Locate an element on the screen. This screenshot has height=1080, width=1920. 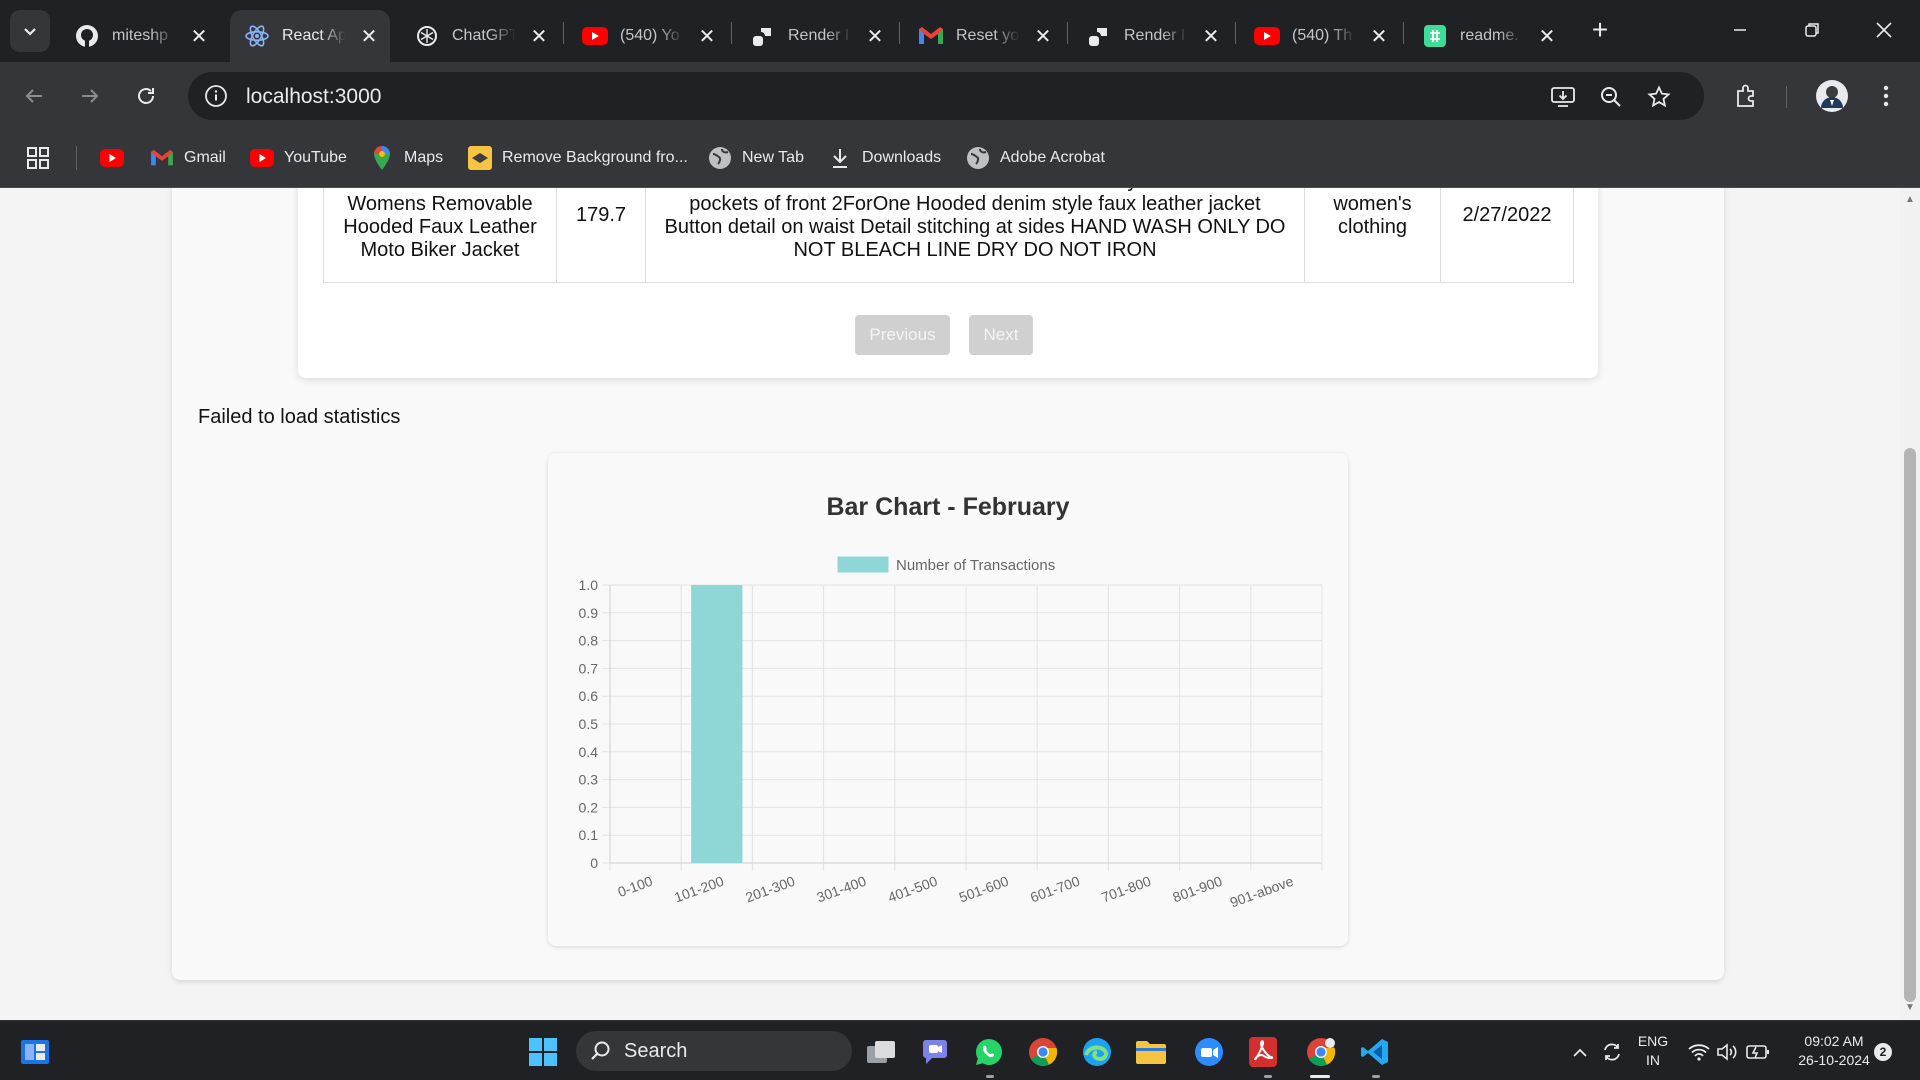
restore-button is located at coordinates (1812, 30).